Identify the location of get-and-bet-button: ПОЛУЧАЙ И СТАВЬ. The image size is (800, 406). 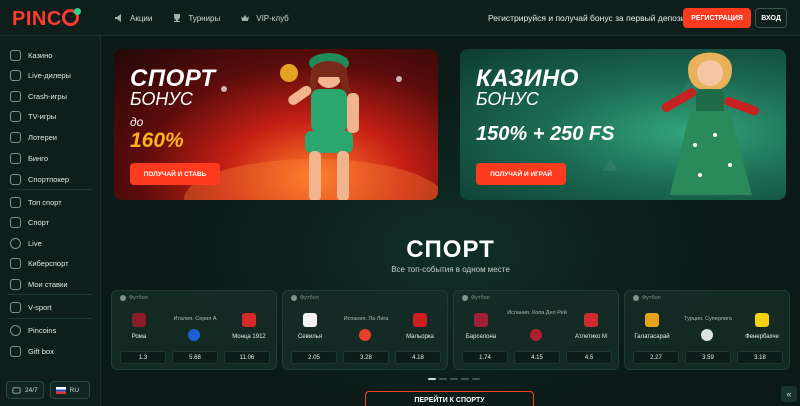
(175, 174).